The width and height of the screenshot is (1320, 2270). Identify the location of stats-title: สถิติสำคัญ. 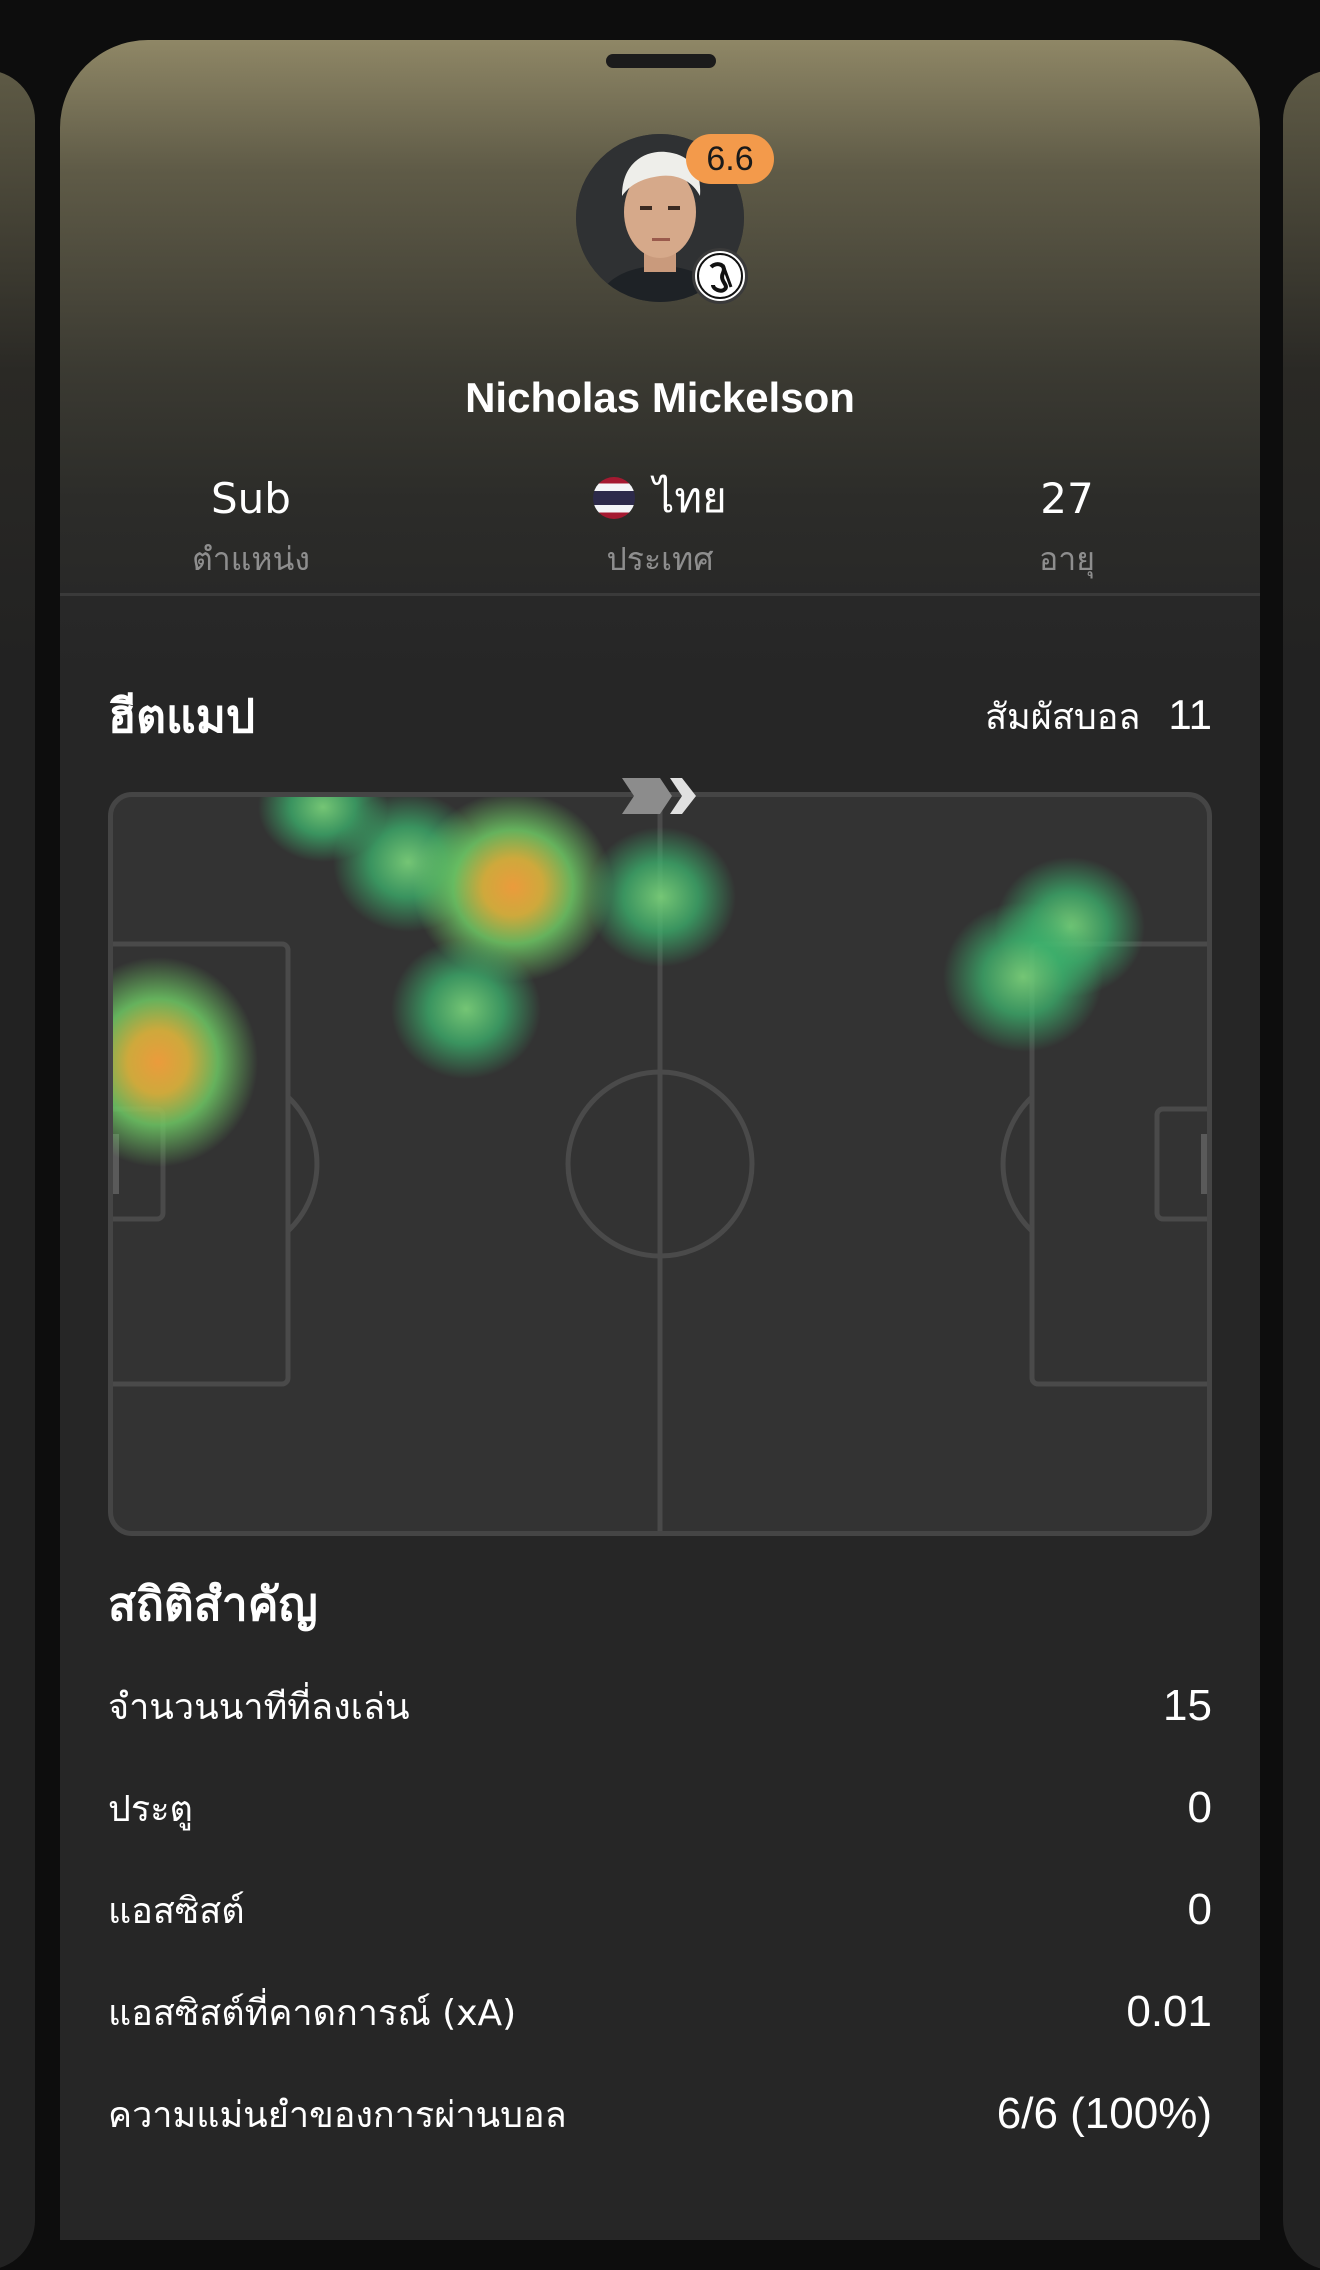
(213, 1604).